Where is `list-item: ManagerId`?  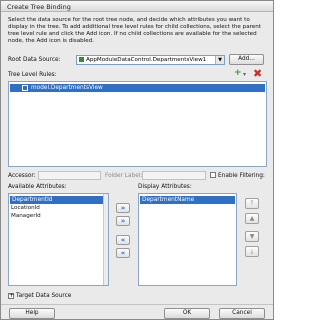
list-item: ManagerId is located at coordinates (26, 216).